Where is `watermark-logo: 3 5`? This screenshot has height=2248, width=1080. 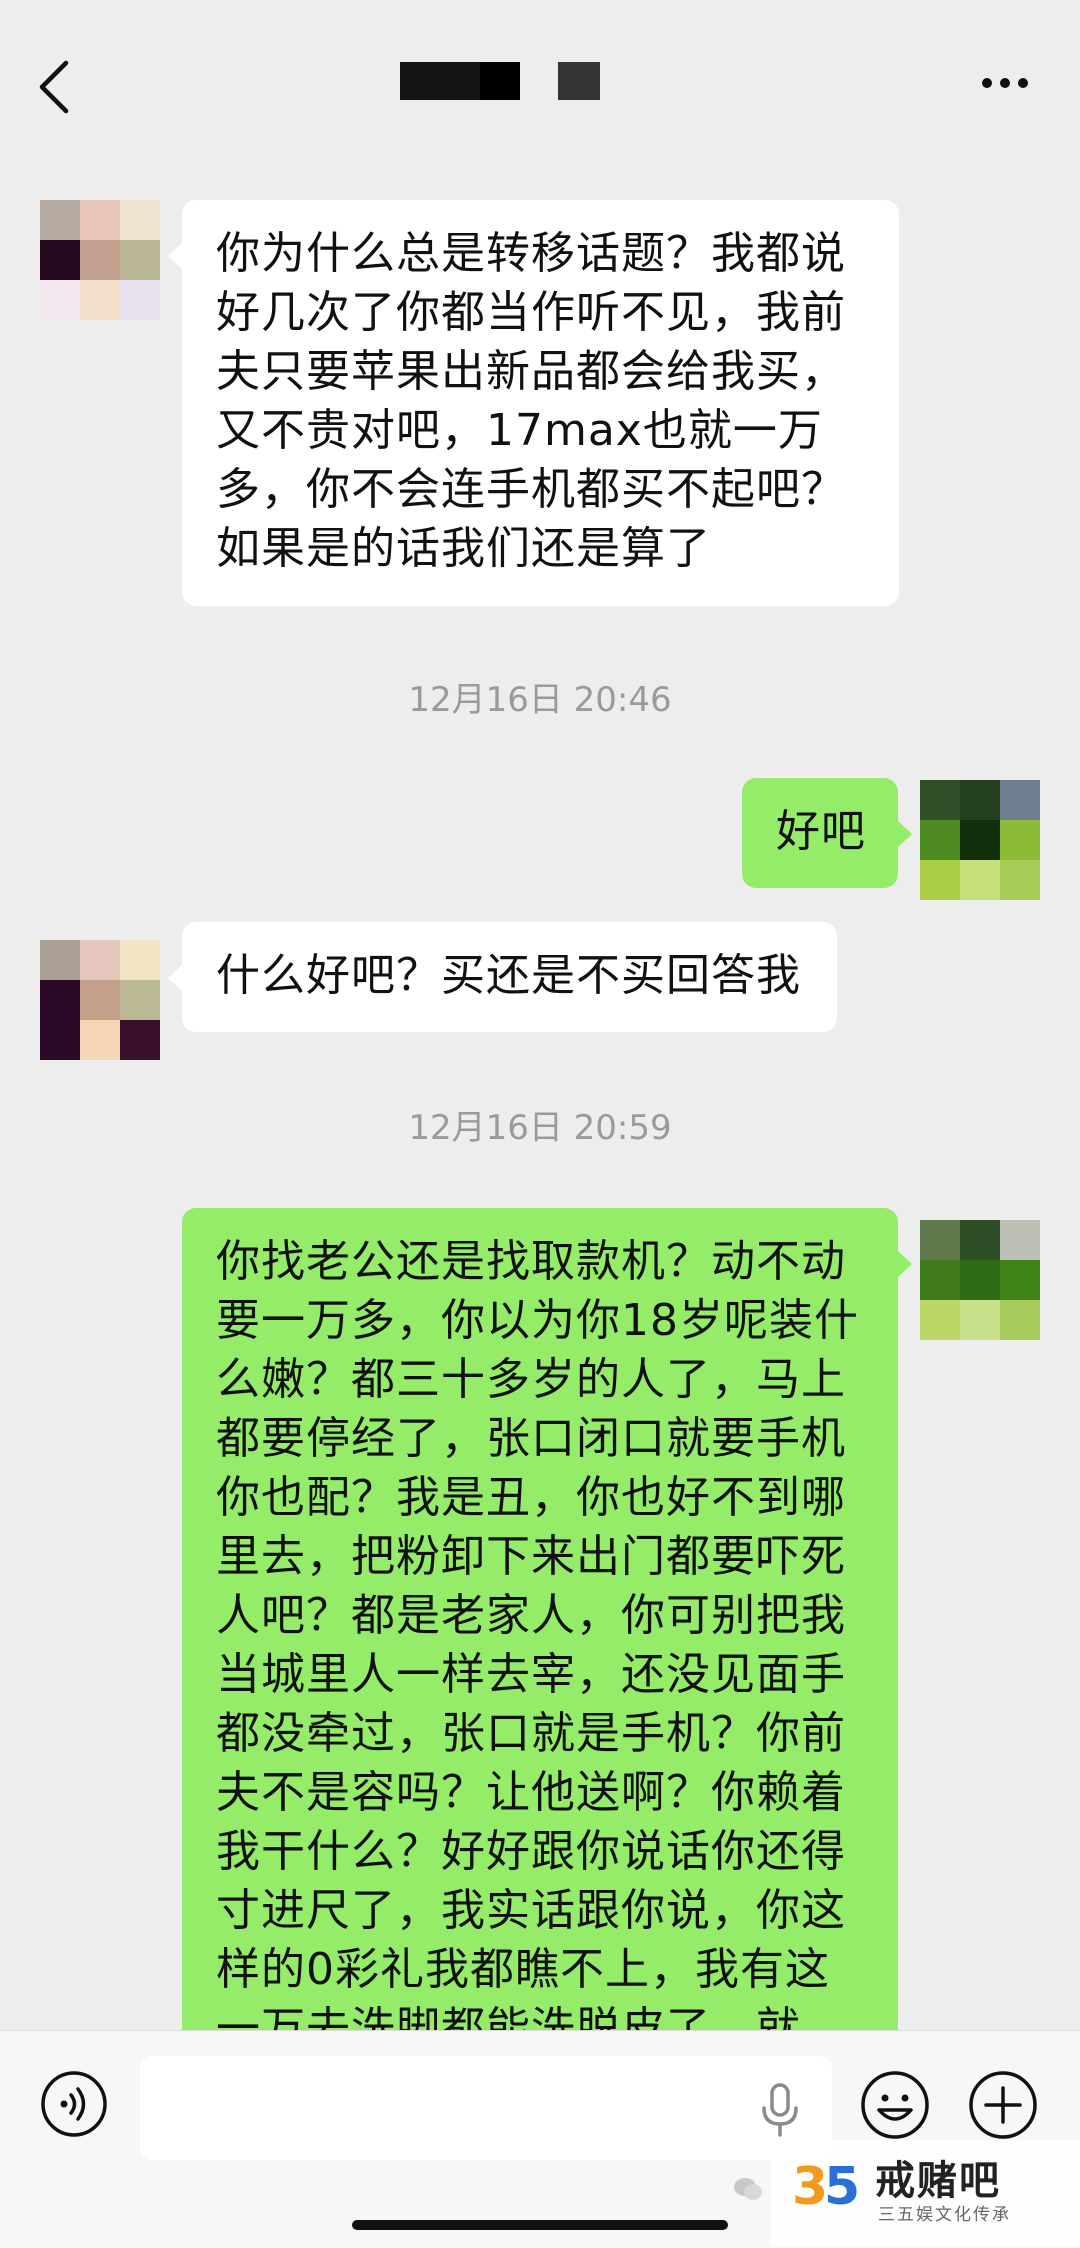 watermark-logo: 3 5 is located at coordinates (826, 2185).